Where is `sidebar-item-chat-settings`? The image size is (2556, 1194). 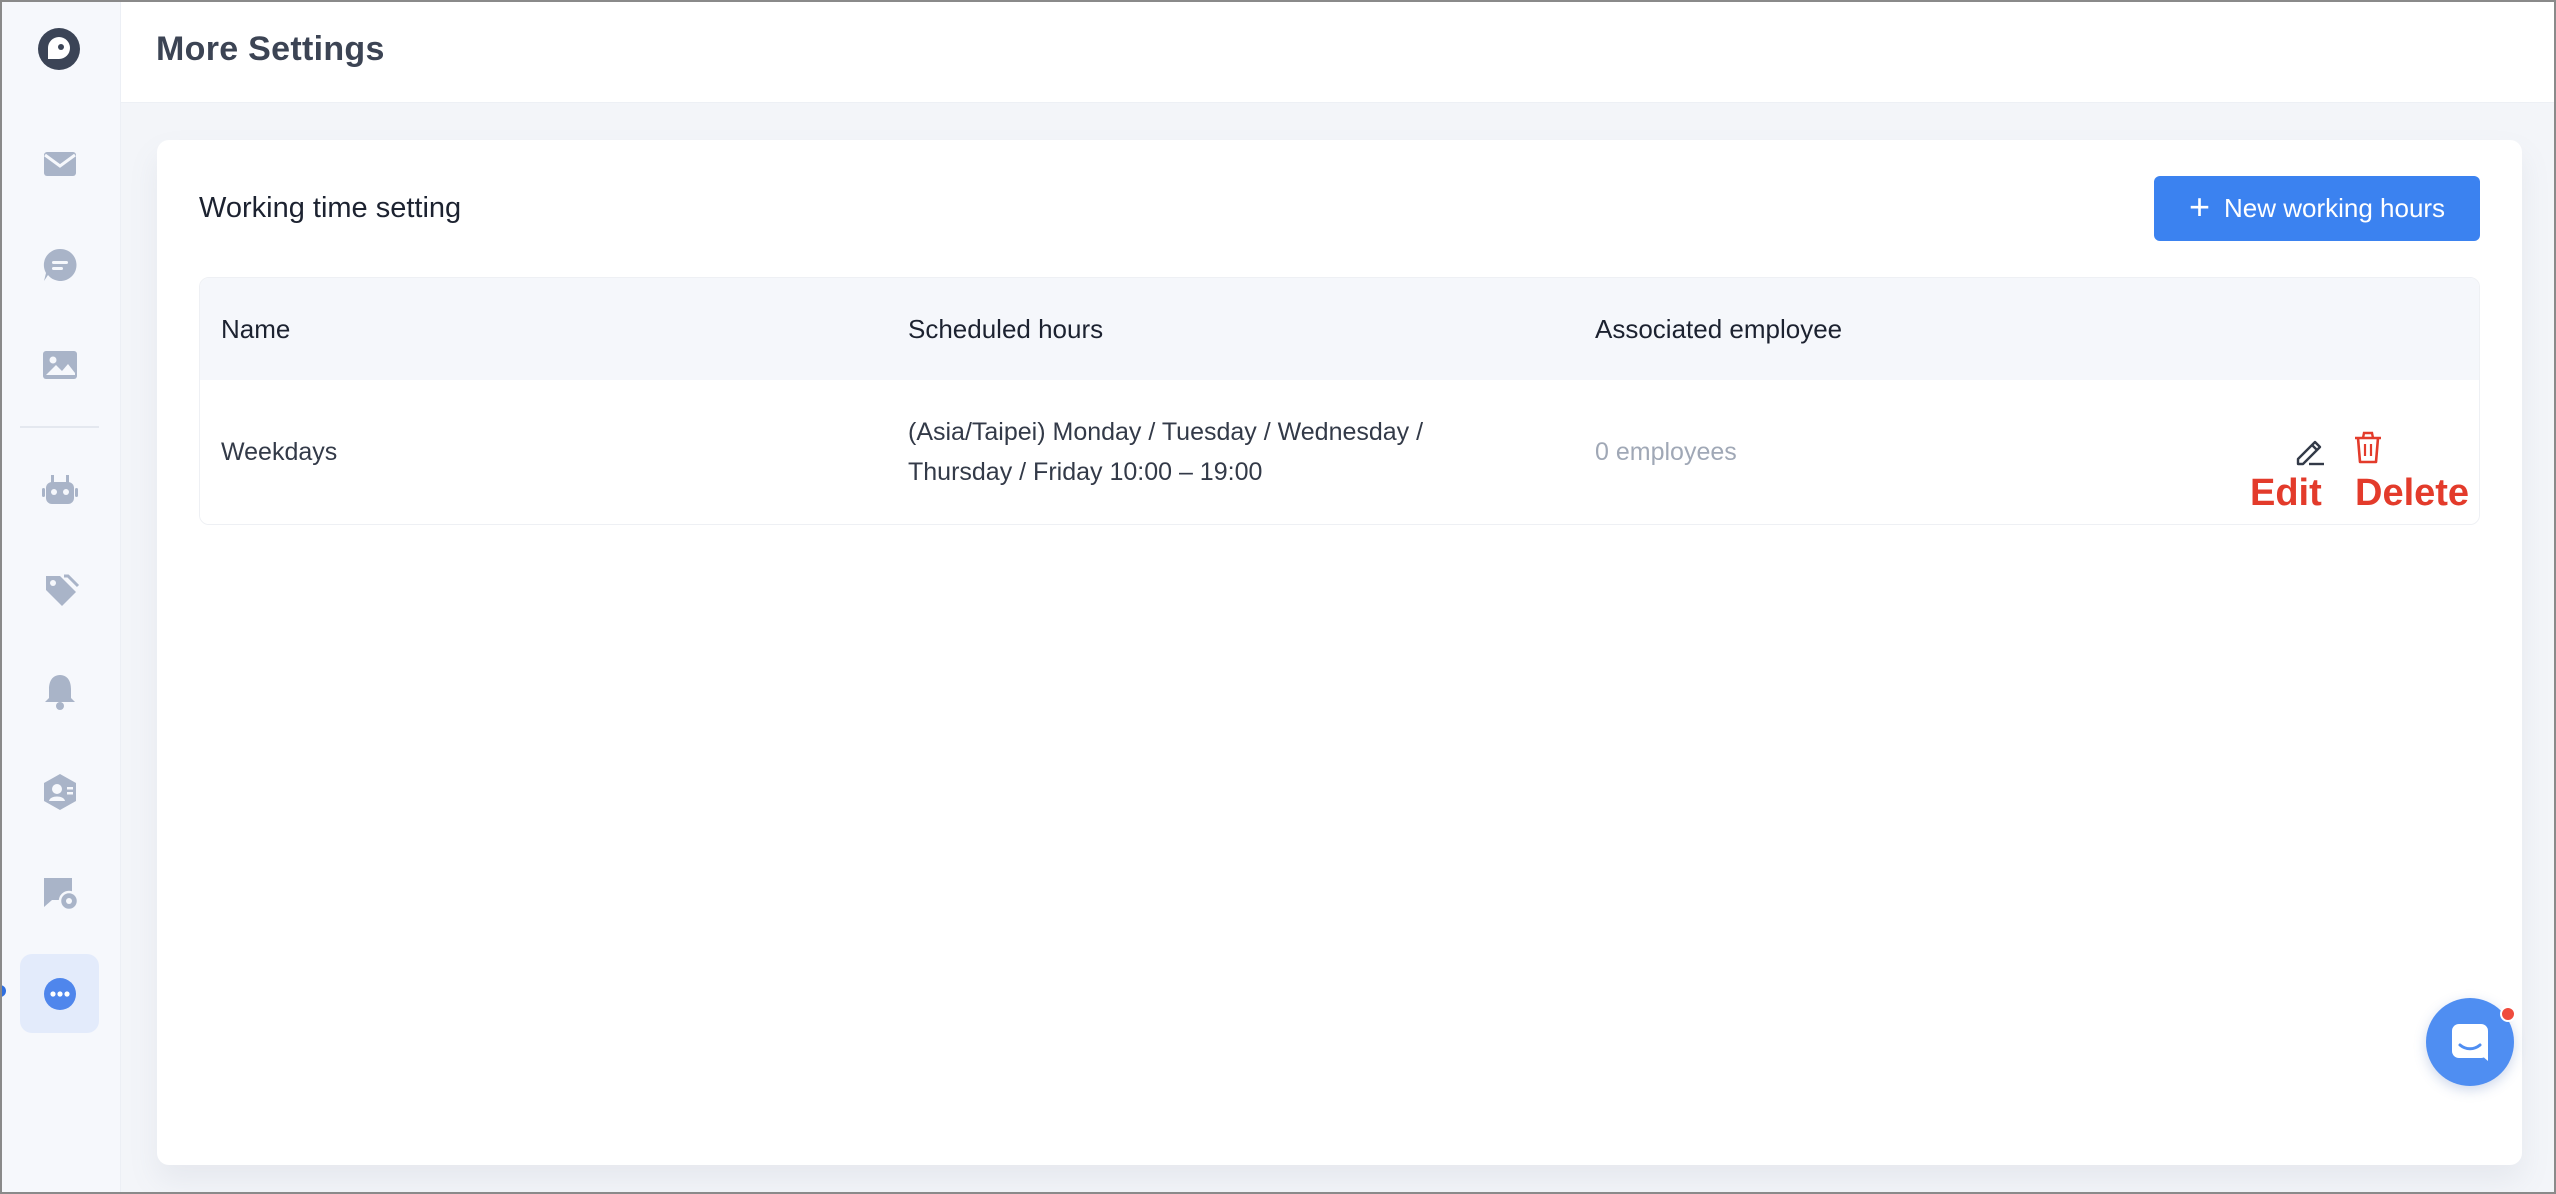
sidebar-item-chat-settings is located at coordinates (59, 891).